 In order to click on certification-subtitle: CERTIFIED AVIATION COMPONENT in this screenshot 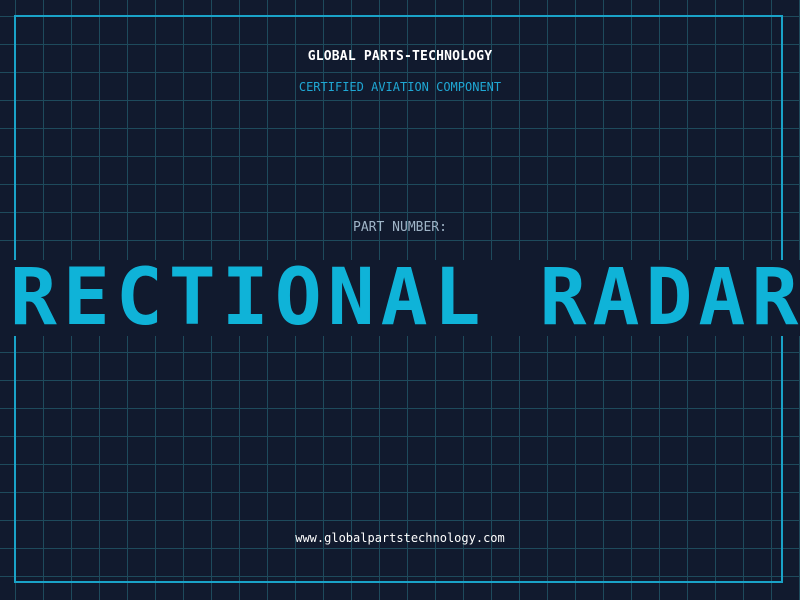, I will do `click(400, 87)`.